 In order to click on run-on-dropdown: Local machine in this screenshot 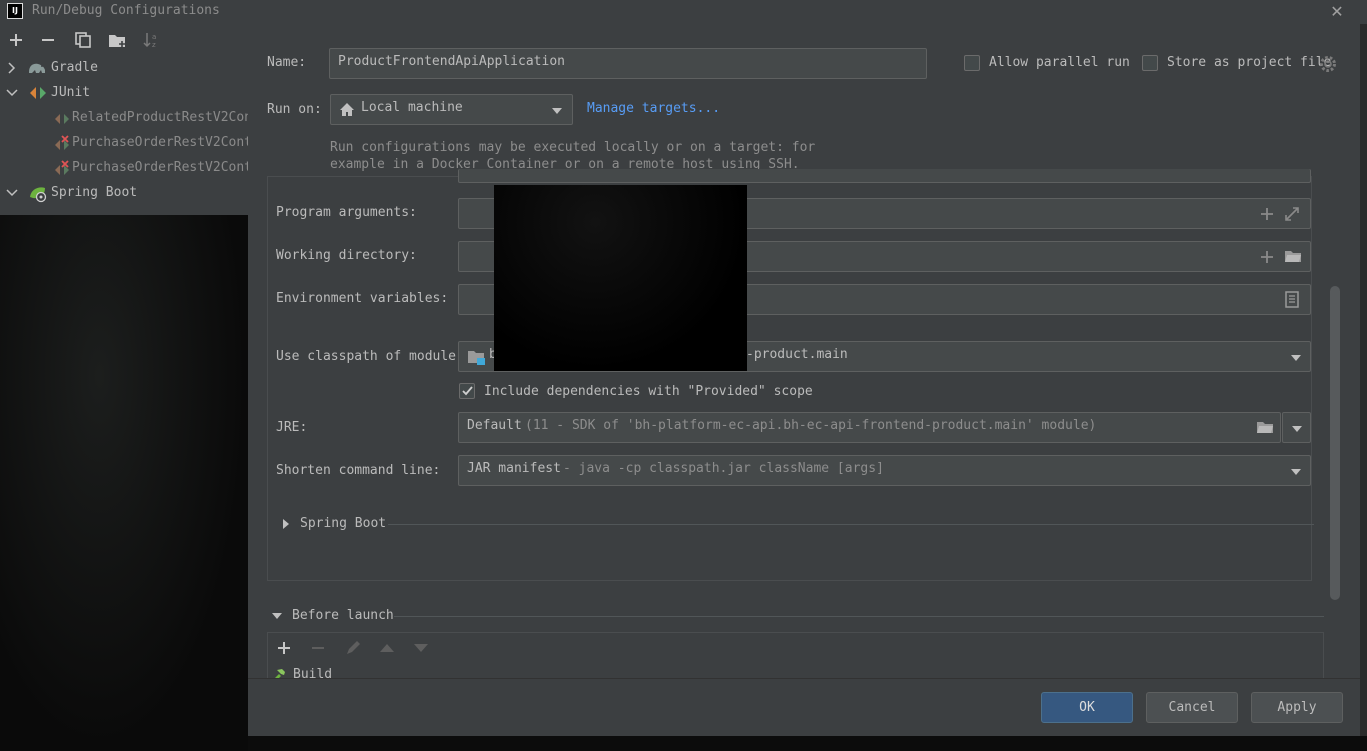, I will do `click(451, 109)`.